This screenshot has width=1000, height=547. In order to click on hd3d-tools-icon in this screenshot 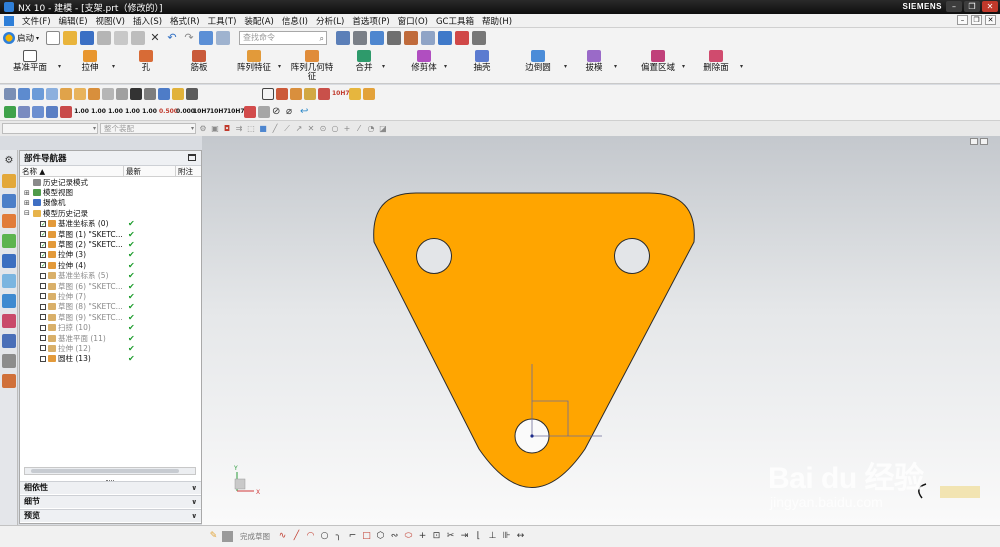, I will do `click(9, 261)`.